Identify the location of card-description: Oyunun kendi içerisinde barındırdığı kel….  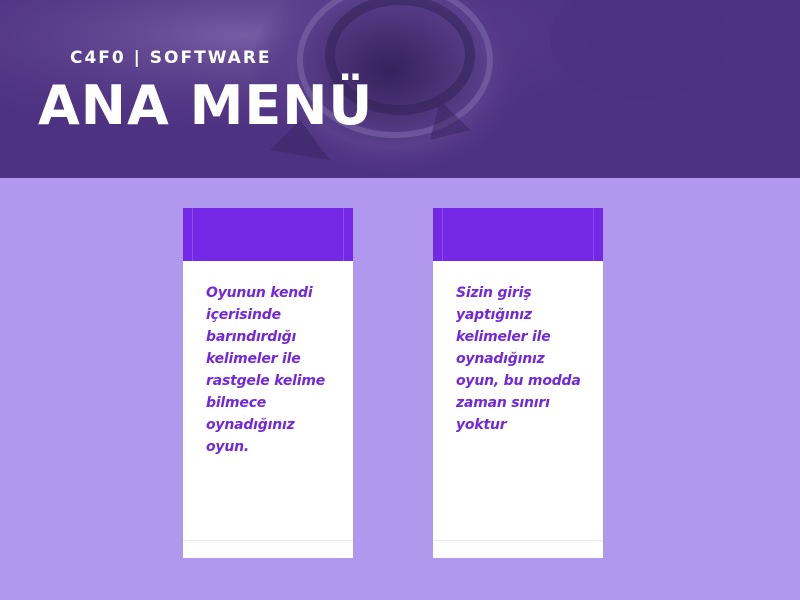
(266, 370).